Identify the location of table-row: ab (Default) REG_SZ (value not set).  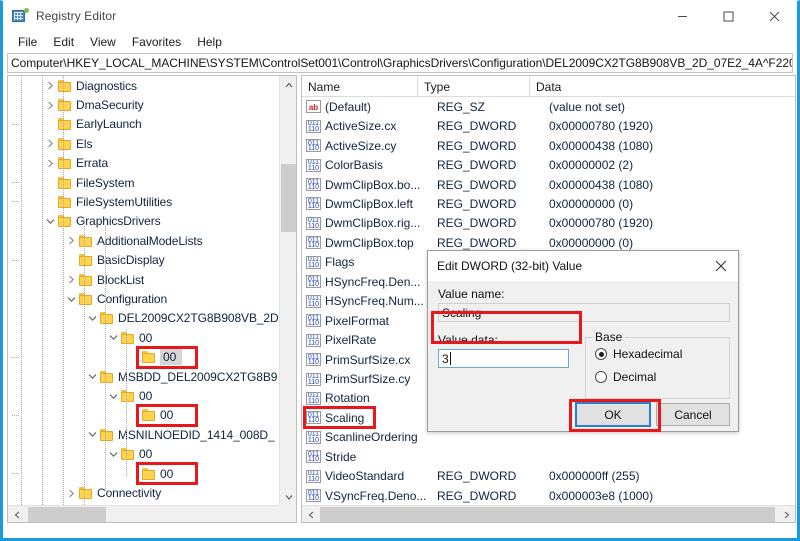
(548, 106).